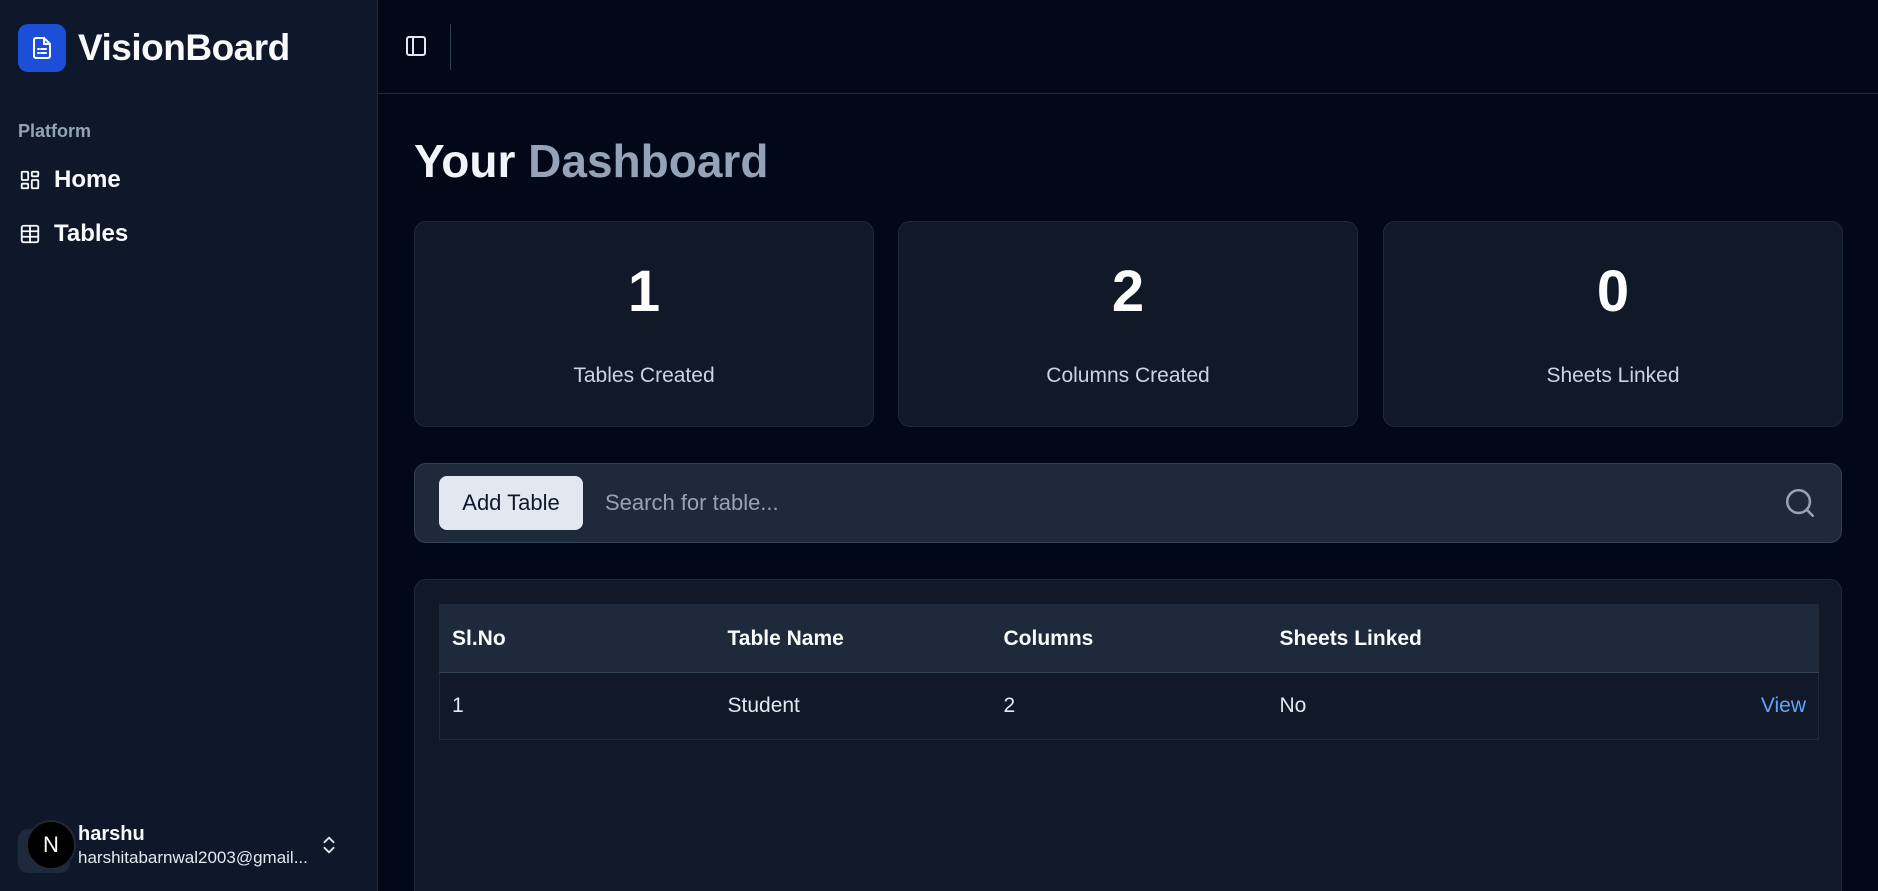 The height and width of the screenshot is (891, 1878). What do you see at coordinates (1128, 291) in the screenshot?
I see `stat-value: 2` at bounding box center [1128, 291].